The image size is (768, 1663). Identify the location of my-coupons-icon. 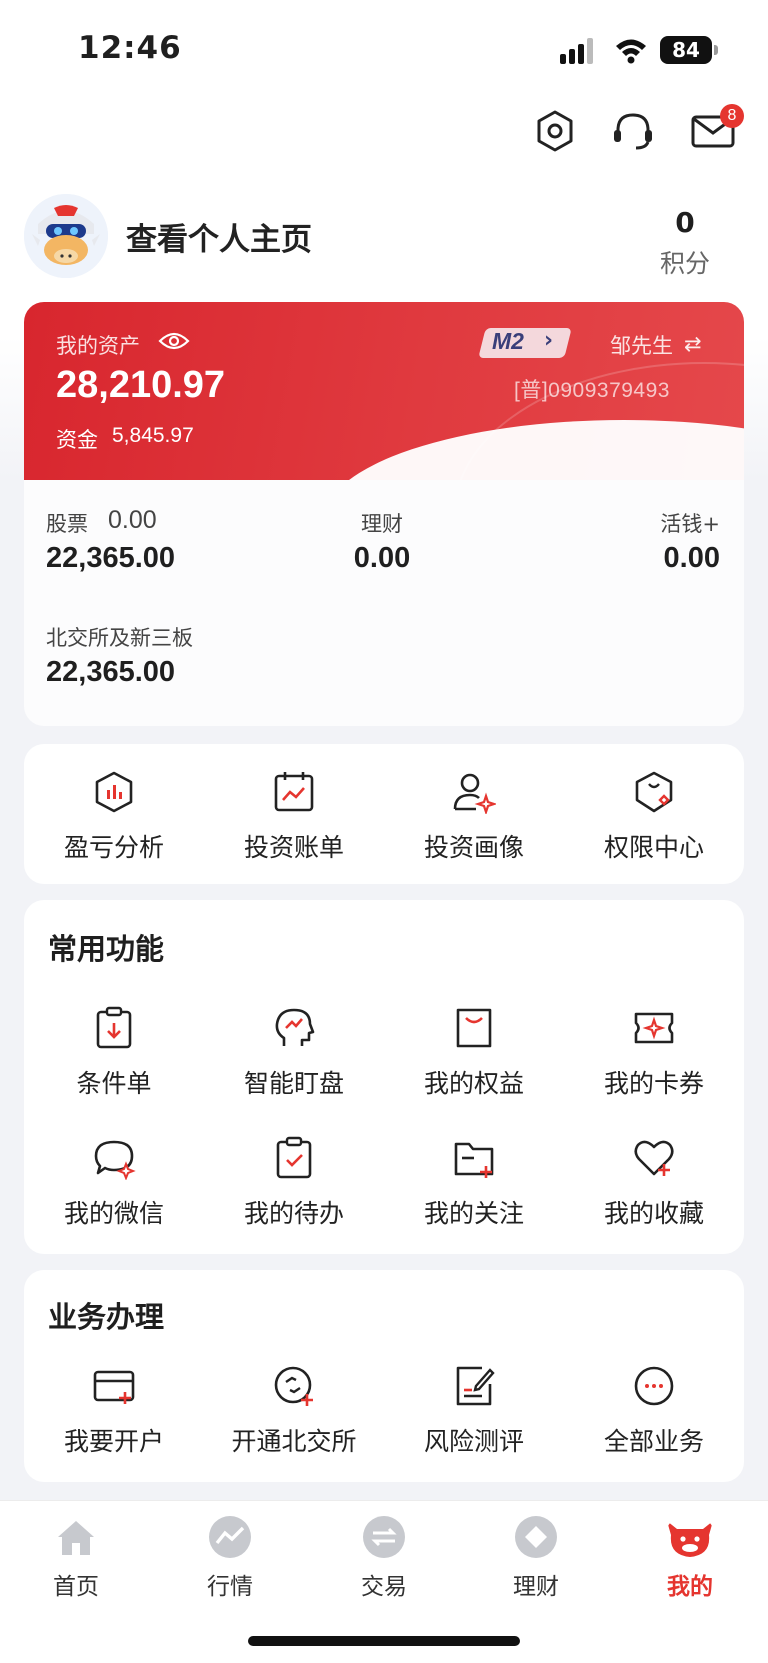
(654, 1028).